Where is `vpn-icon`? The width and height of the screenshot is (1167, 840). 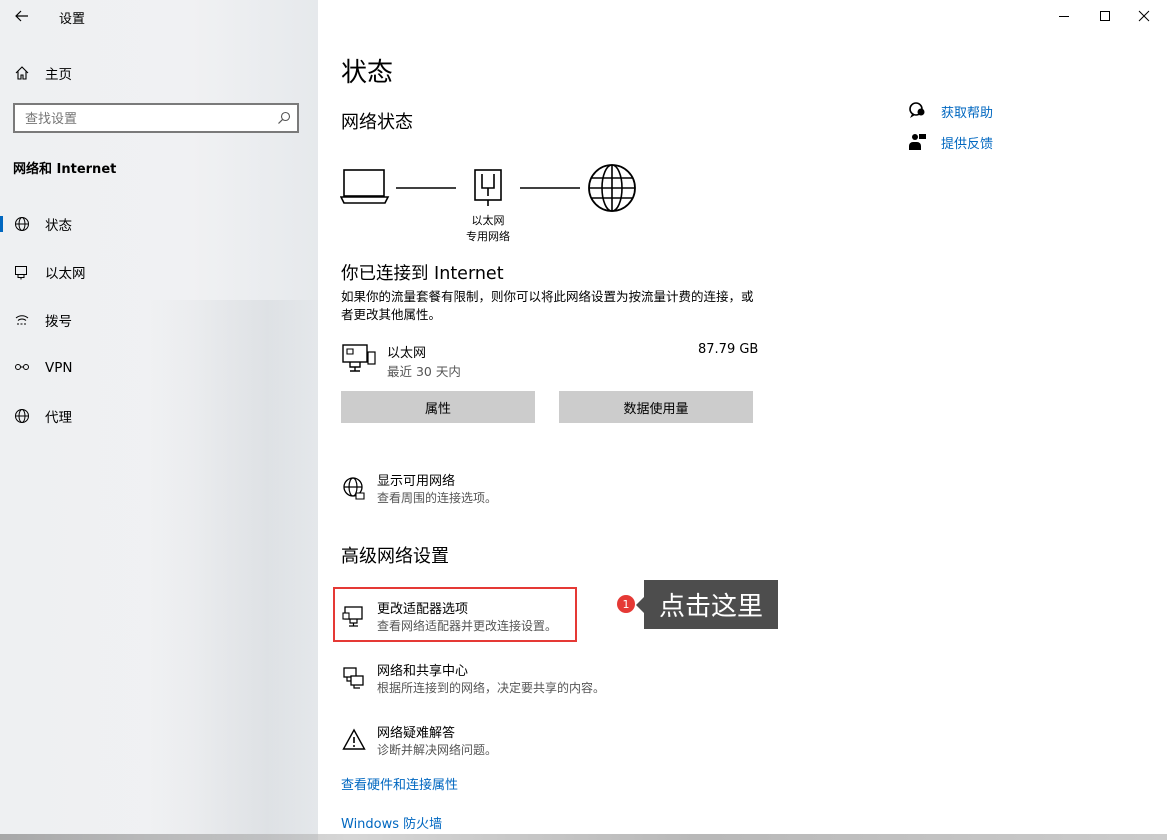 vpn-icon is located at coordinates (22, 368).